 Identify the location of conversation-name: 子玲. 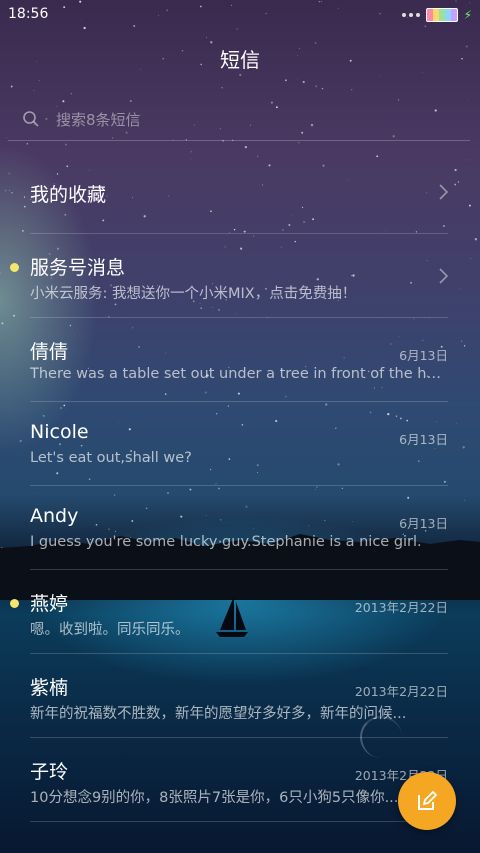
(49, 772).